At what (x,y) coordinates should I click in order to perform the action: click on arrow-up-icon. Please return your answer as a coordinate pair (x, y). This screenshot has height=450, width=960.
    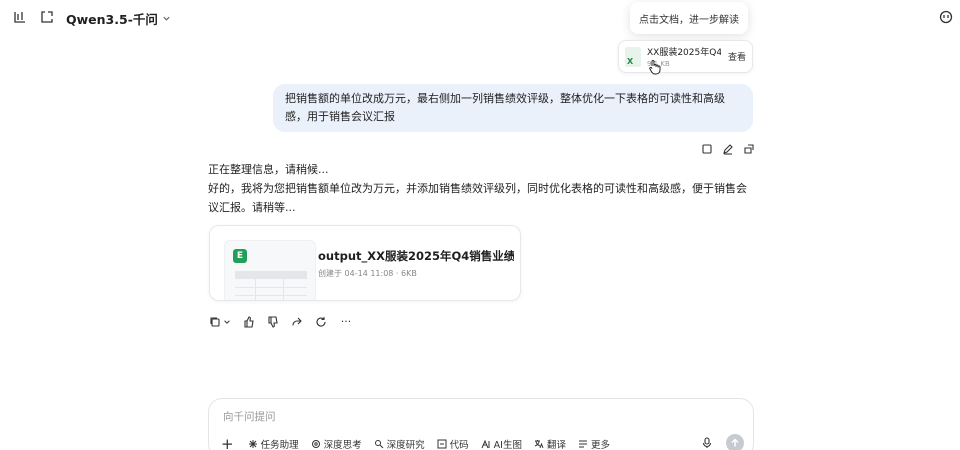
    Looking at the image, I should click on (735, 442).